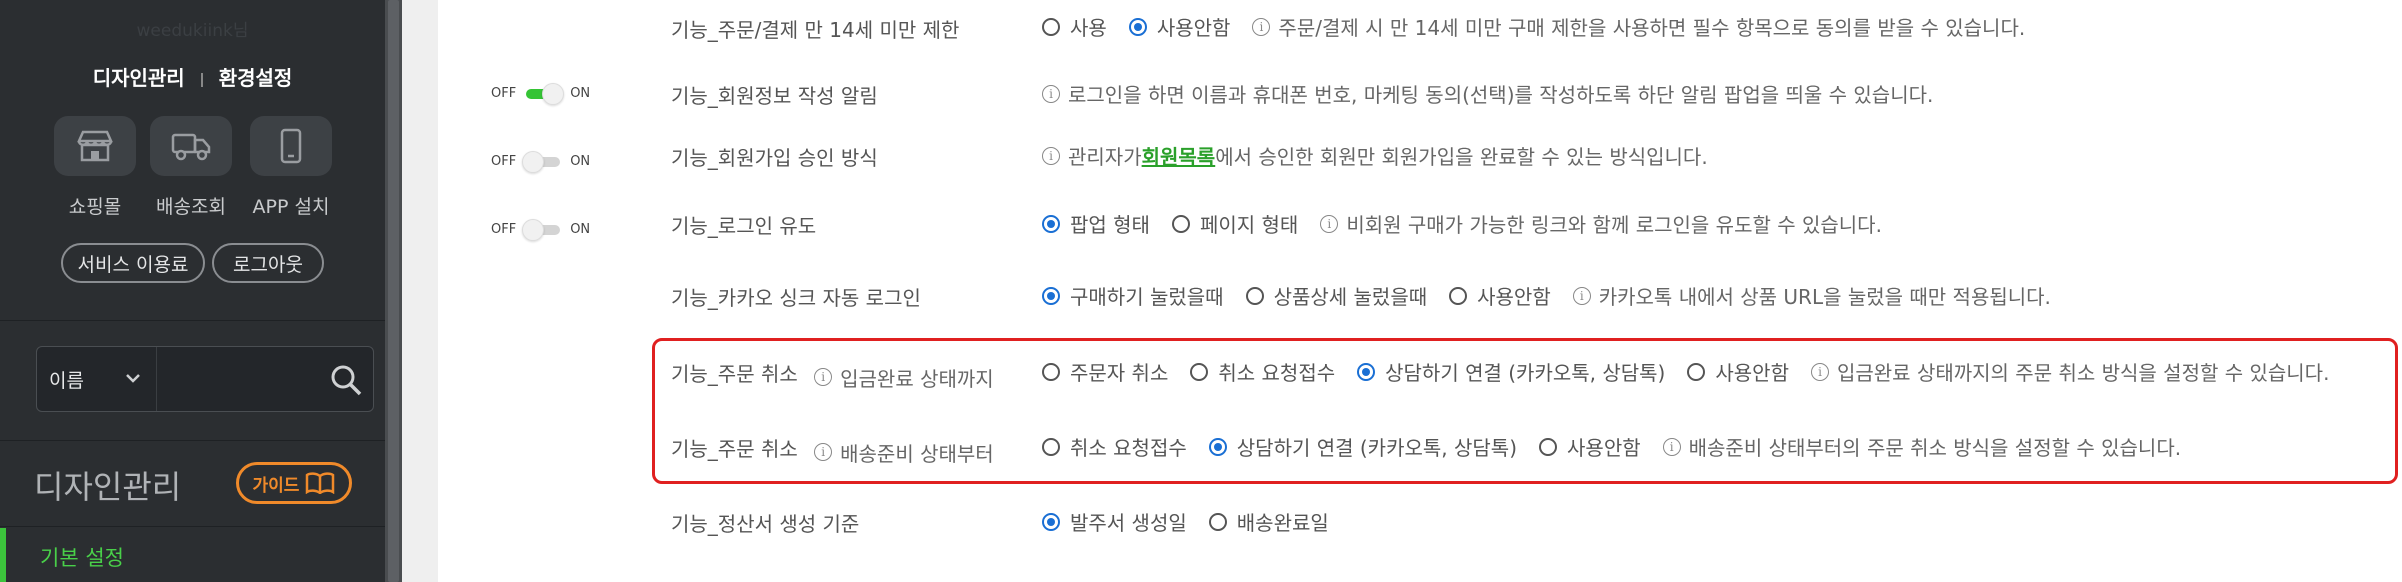  Describe the element at coordinates (1088, 28) in the screenshot. I see `radio-label: 사용` at that location.